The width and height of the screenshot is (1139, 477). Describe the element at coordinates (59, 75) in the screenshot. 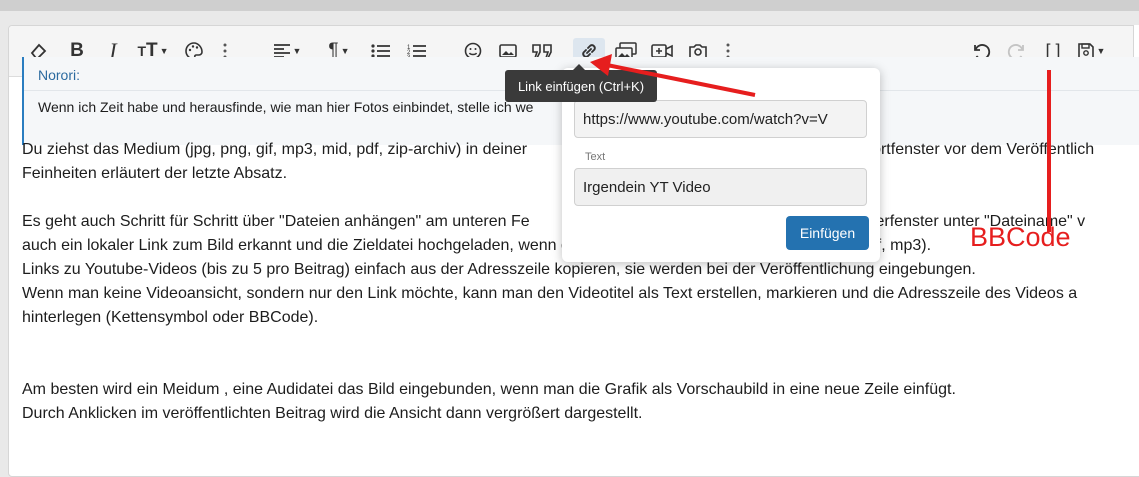

I see `quote-author: Norori:` at that location.